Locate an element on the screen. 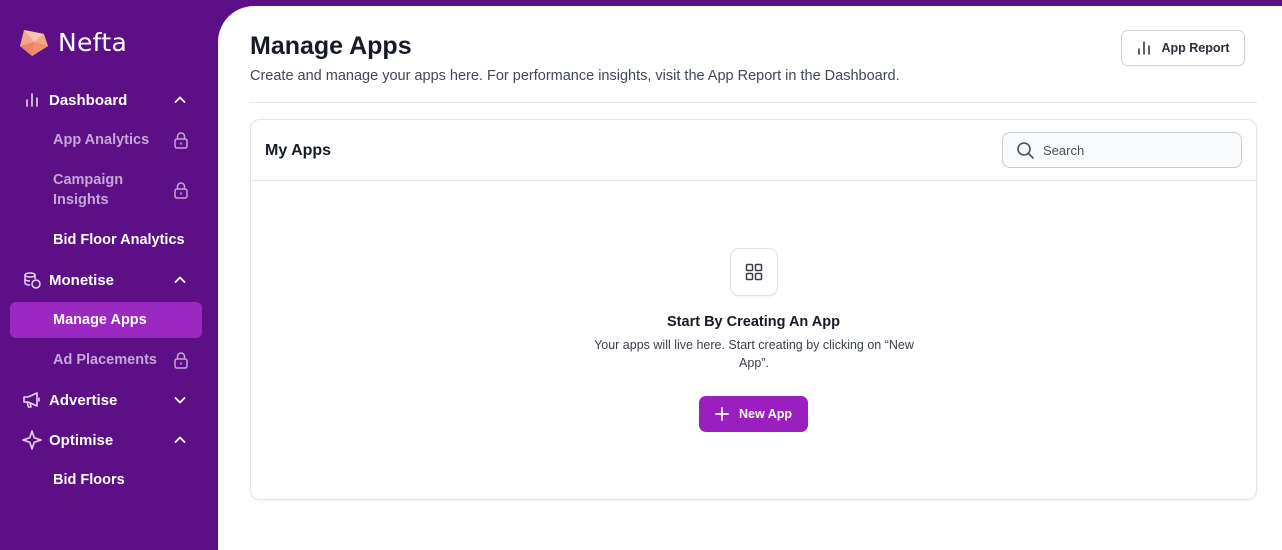 This screenshot has width=1282, height=550. sidebar-item-label: Ad Placements is located at coordinates (105, 360).